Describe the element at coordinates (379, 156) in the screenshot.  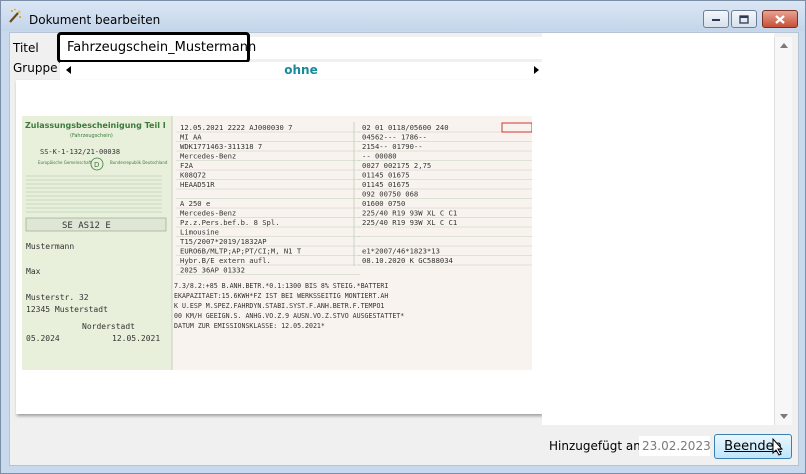
I see `doc-field-b: -- 00080` at that location.